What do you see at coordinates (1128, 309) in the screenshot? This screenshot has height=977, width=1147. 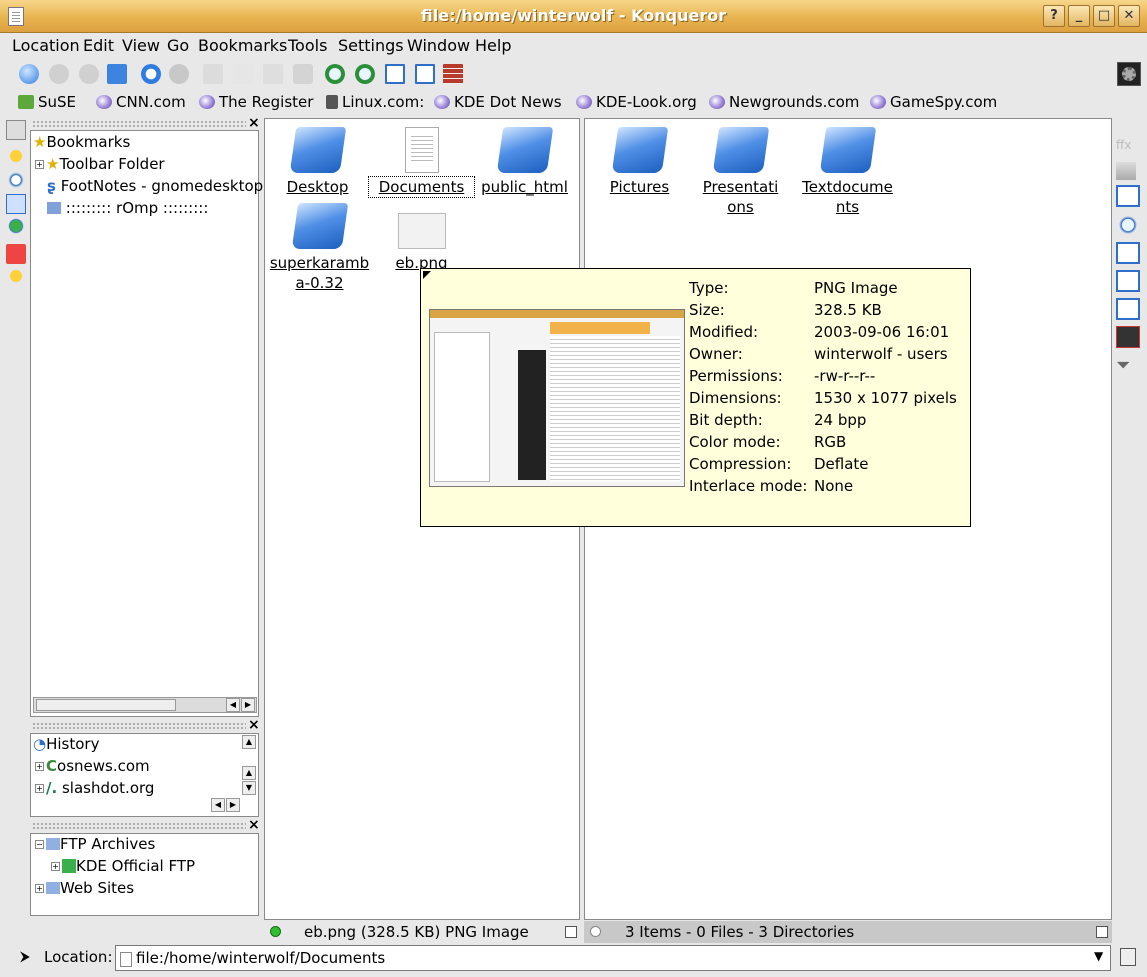 I see `remove-view-icon` at bounding box center [1128, 309].